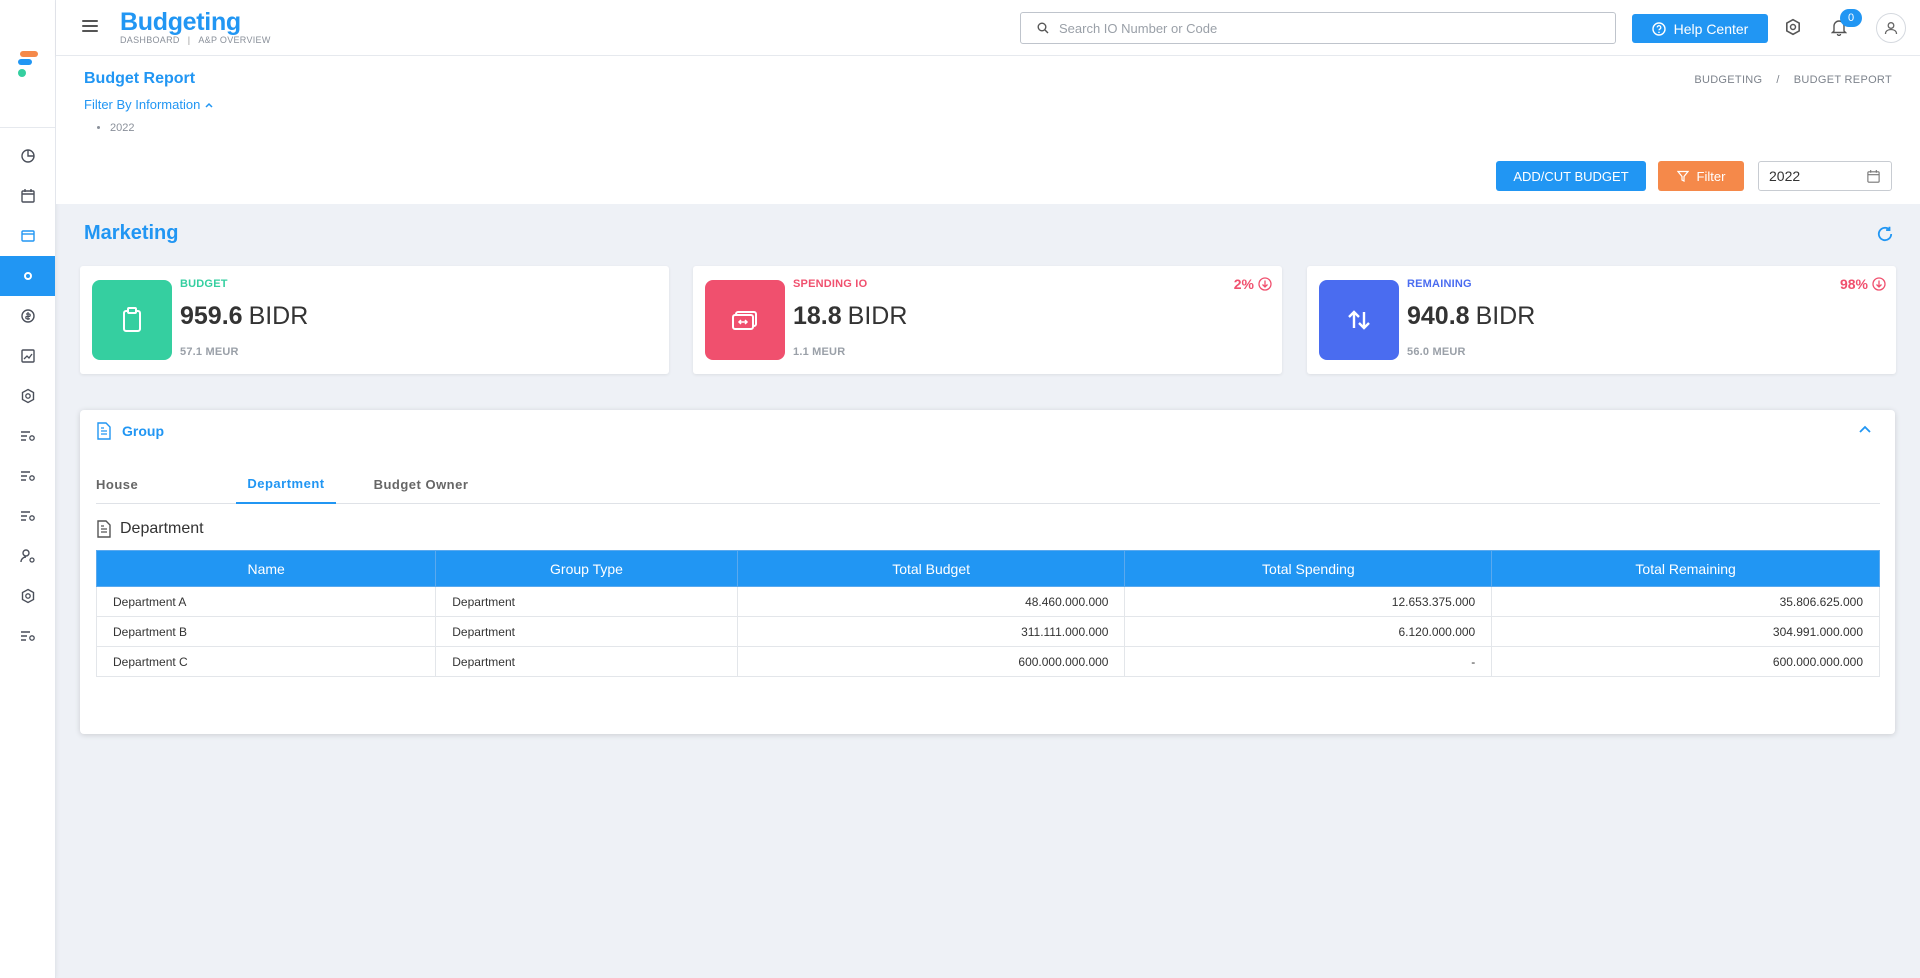 This screenshot has width=1920, height=978. I want to click on filter-button-label: Filter, so click(1711, 176).